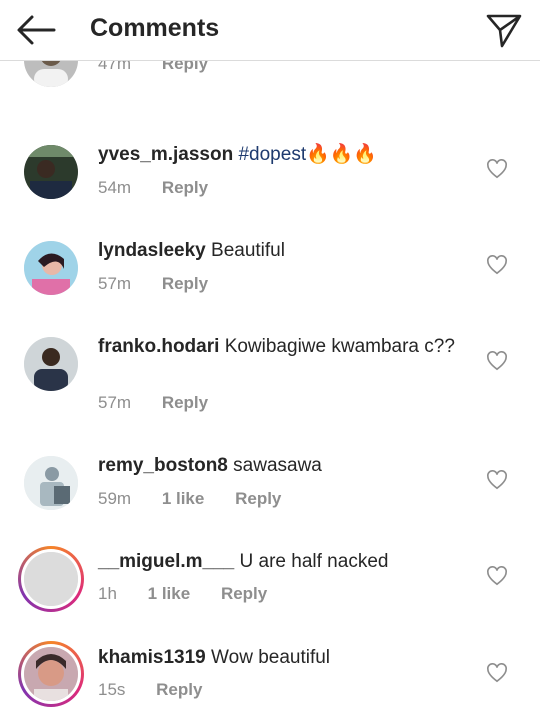 The height and width of the screenshot is (707, 540). What do you see at coordinates (115, 498) in the screenshot?
I see `comment-time: 59m` at bounding box center [115, 498].